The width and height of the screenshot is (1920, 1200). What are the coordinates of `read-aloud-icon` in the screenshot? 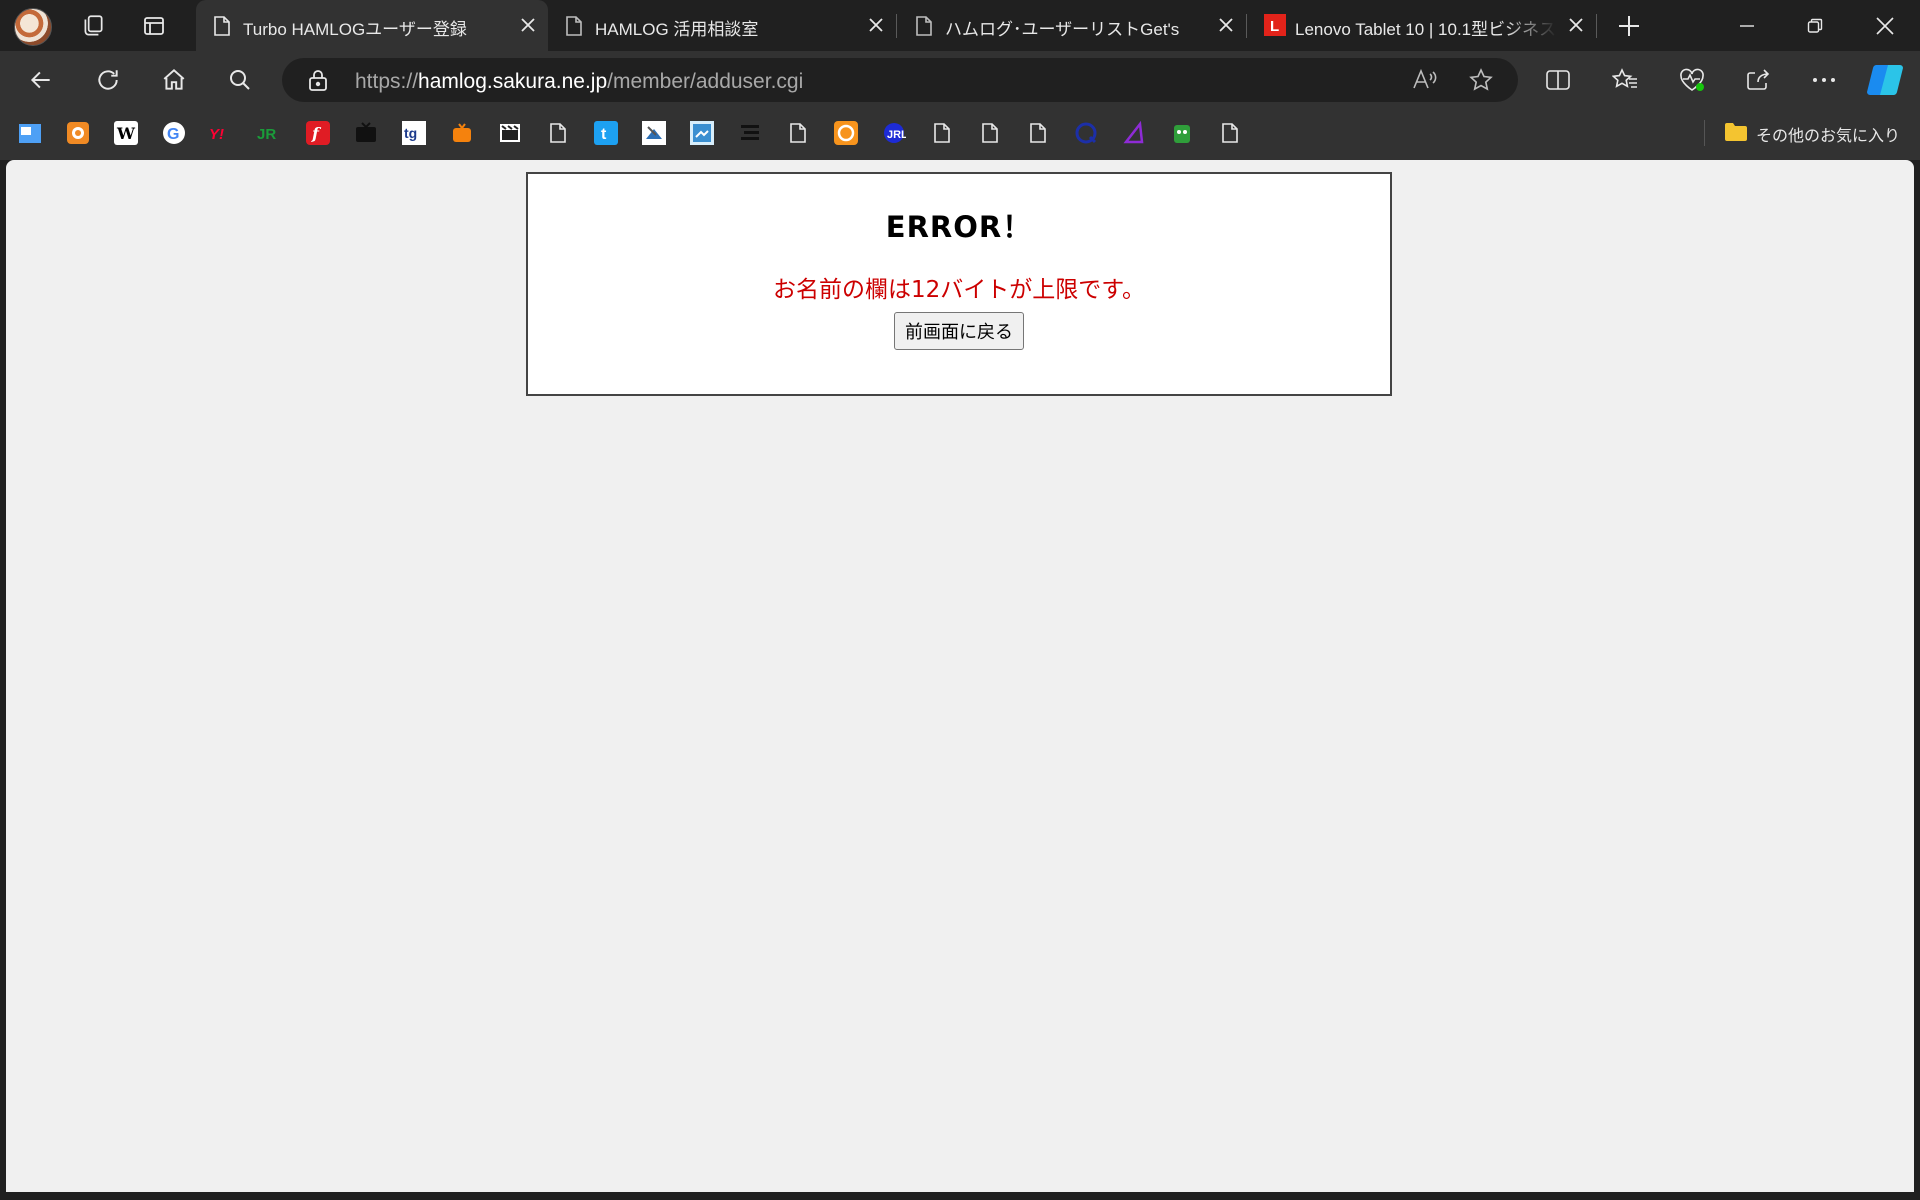 It's located at (1425, 82).